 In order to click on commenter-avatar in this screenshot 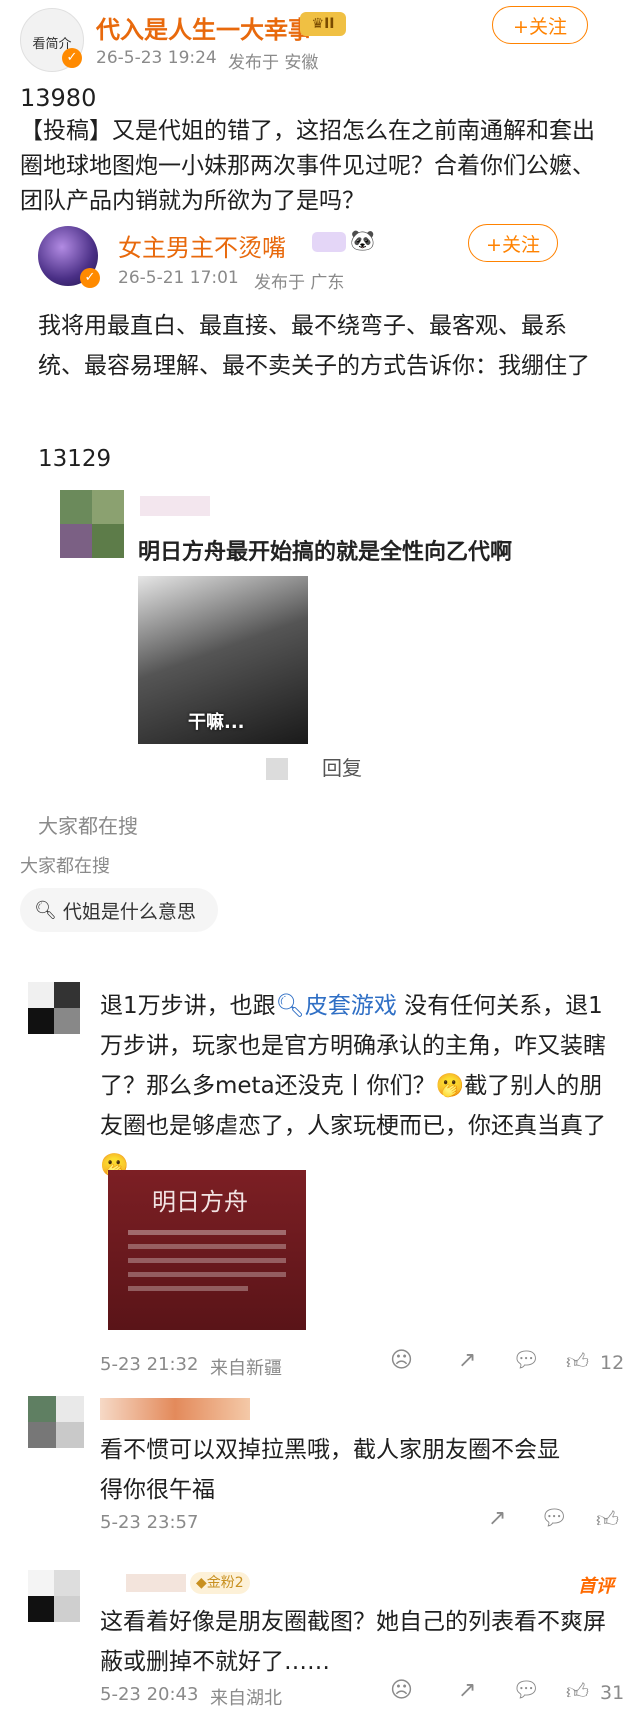, I will do `click(92, 524)`.